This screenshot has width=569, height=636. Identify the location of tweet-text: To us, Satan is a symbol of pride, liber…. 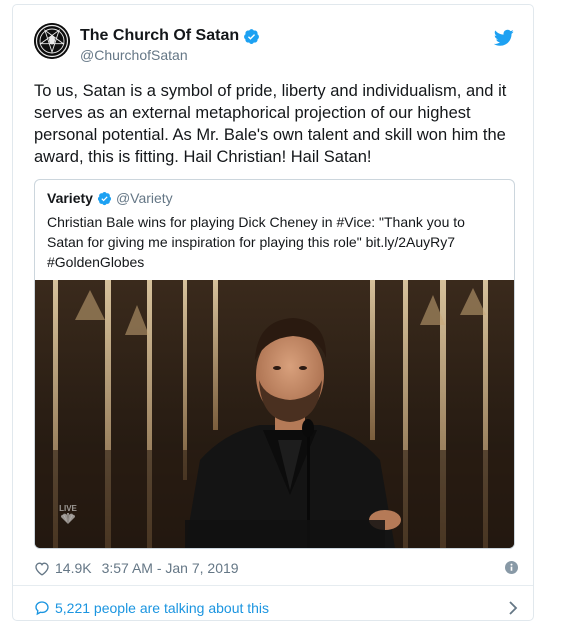
(270, 124).